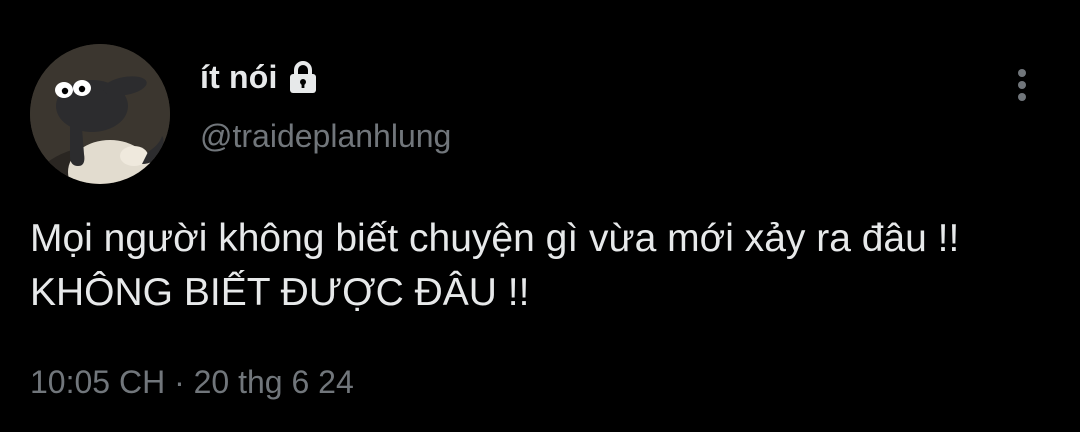 This screenshot has width=1080, height=432. What do you see at coordinates (192, 382) in the screenshot?
I see `tweet-timestamp: 10:05 CH · 20 thg 6 24` at bounding box center [192, 382].